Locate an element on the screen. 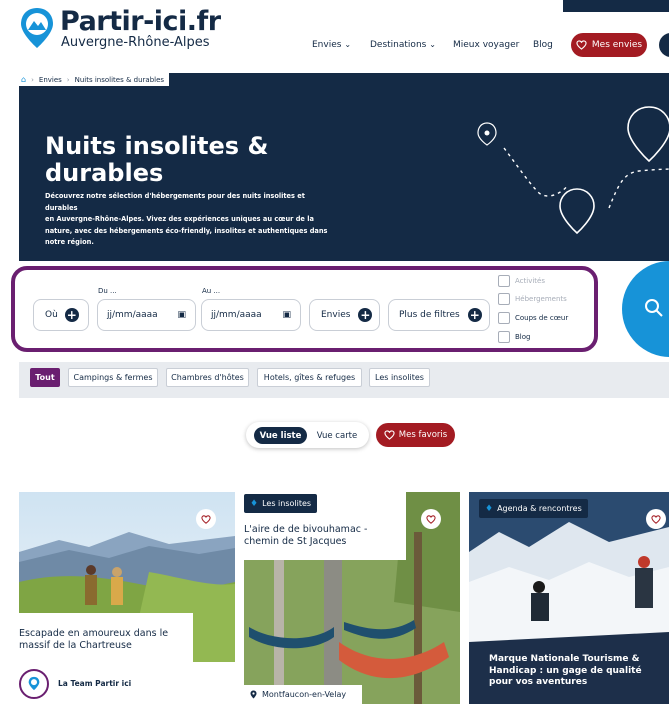 The width and height of the screenshot is (669, 704). hero-text-line: notre région. is located at coordinates (69, 242).